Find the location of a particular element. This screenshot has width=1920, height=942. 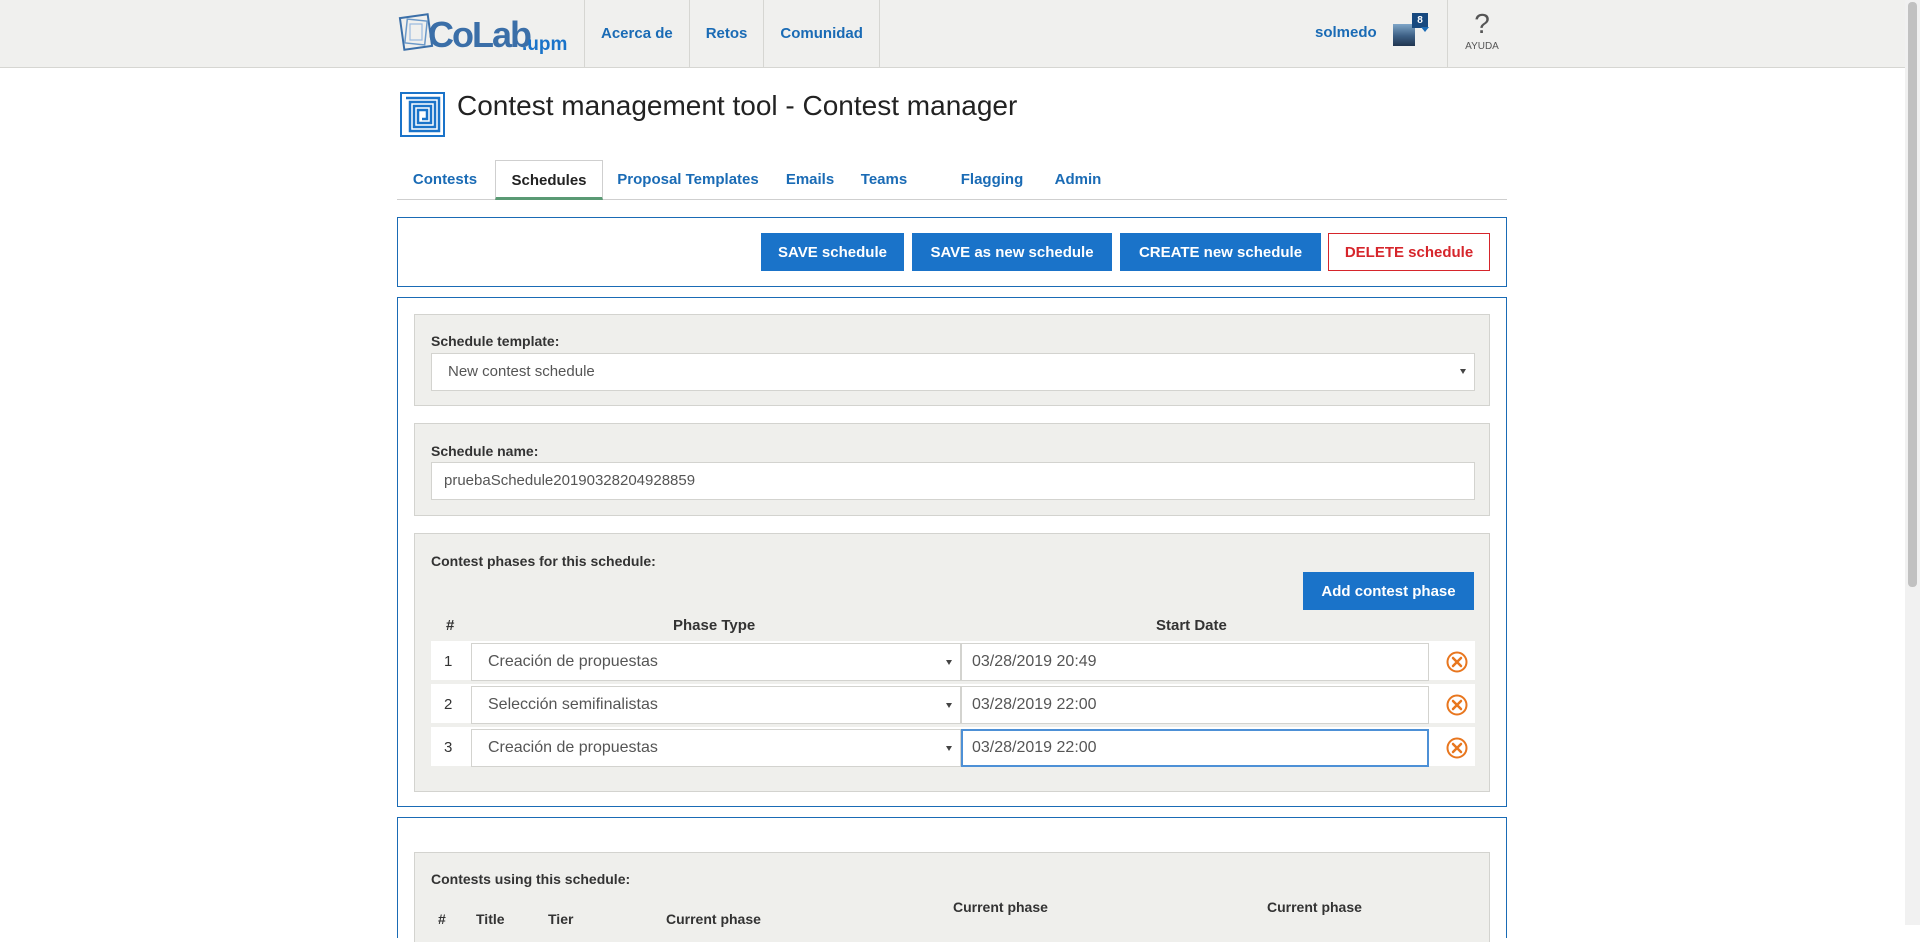

colab-logo: CoLab .upm is located at coordinates (483, 33).